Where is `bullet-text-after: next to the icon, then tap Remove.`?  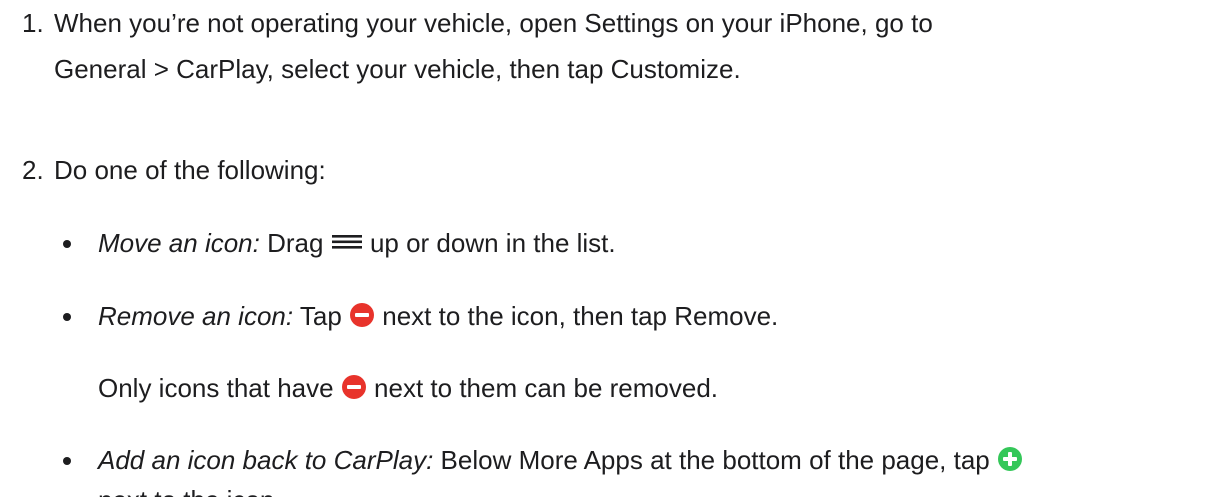
bullet-text-after: next to the icon, then tap Remove. is located at coordinates (580, 316).